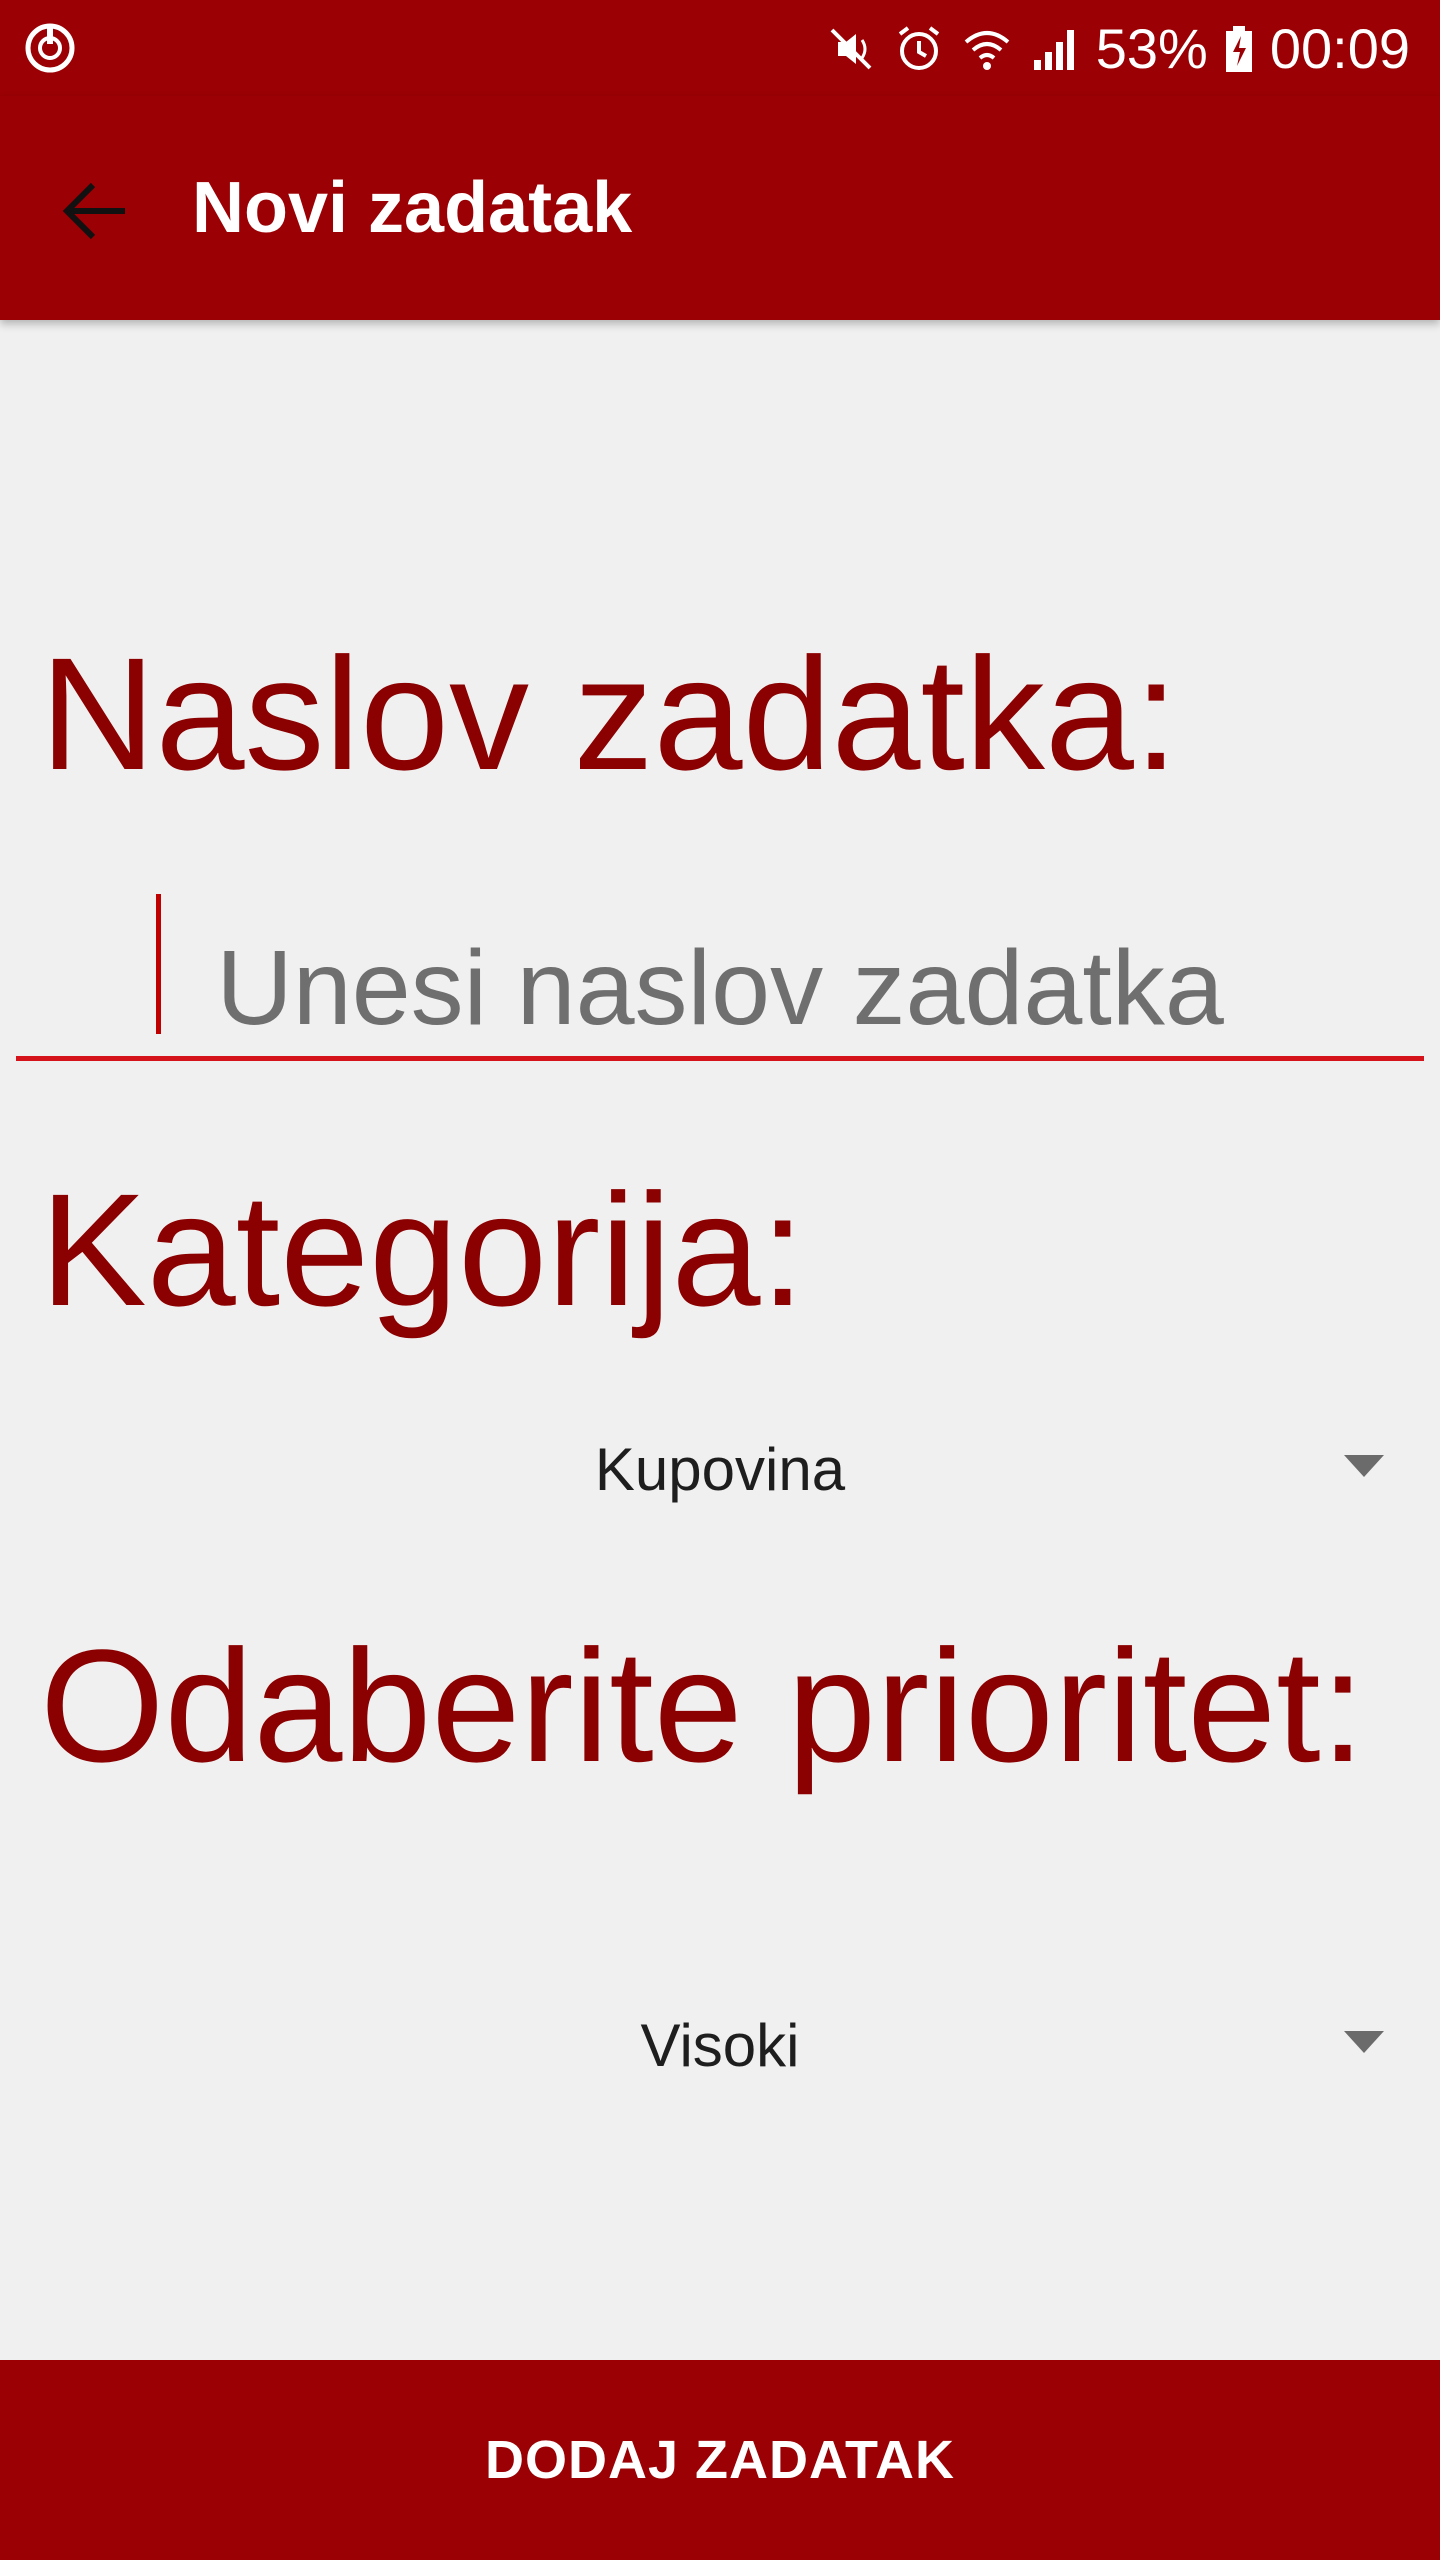  Describe the element at coordinates (918, 48) in the screenshot. I see `alarm-icon` at that location.